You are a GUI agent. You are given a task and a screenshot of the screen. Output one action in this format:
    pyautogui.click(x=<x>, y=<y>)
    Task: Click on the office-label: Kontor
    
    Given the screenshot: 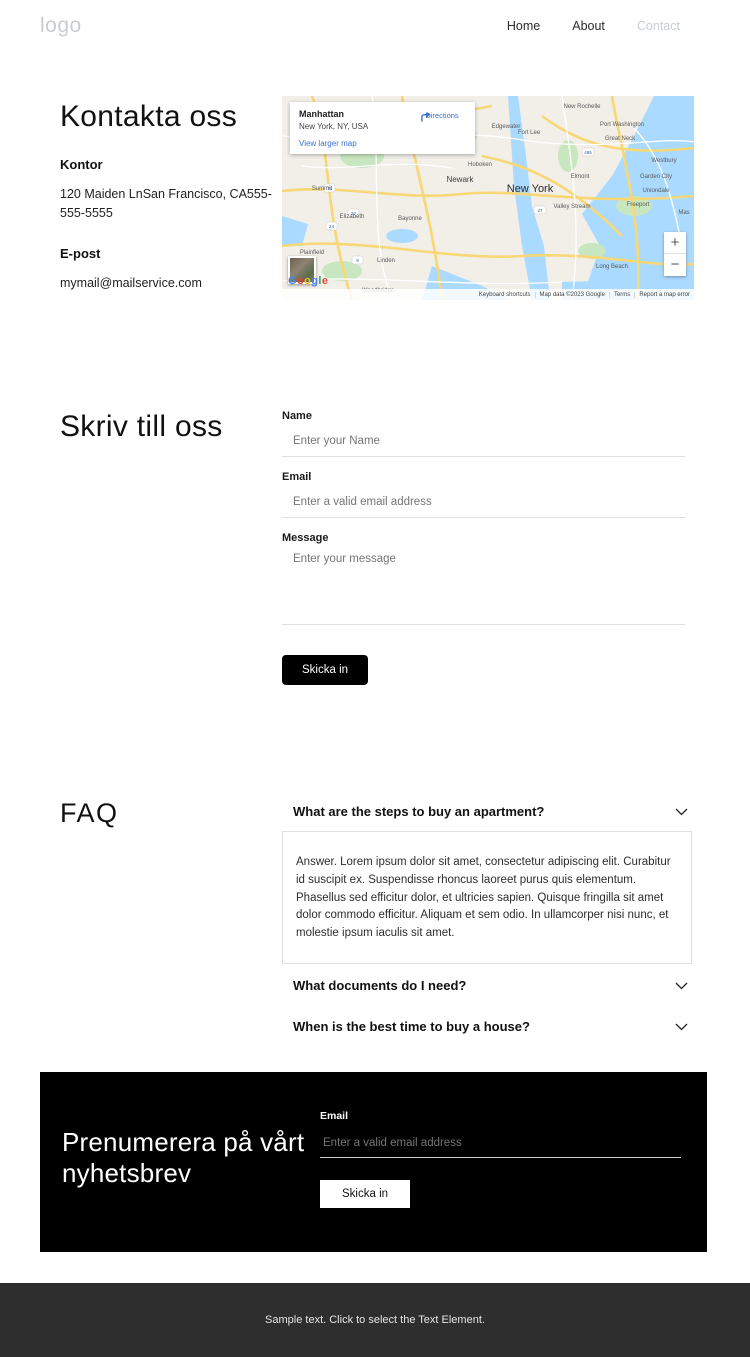 What is the action you would take?
    pyautogui.click(x=81, y=164)
    